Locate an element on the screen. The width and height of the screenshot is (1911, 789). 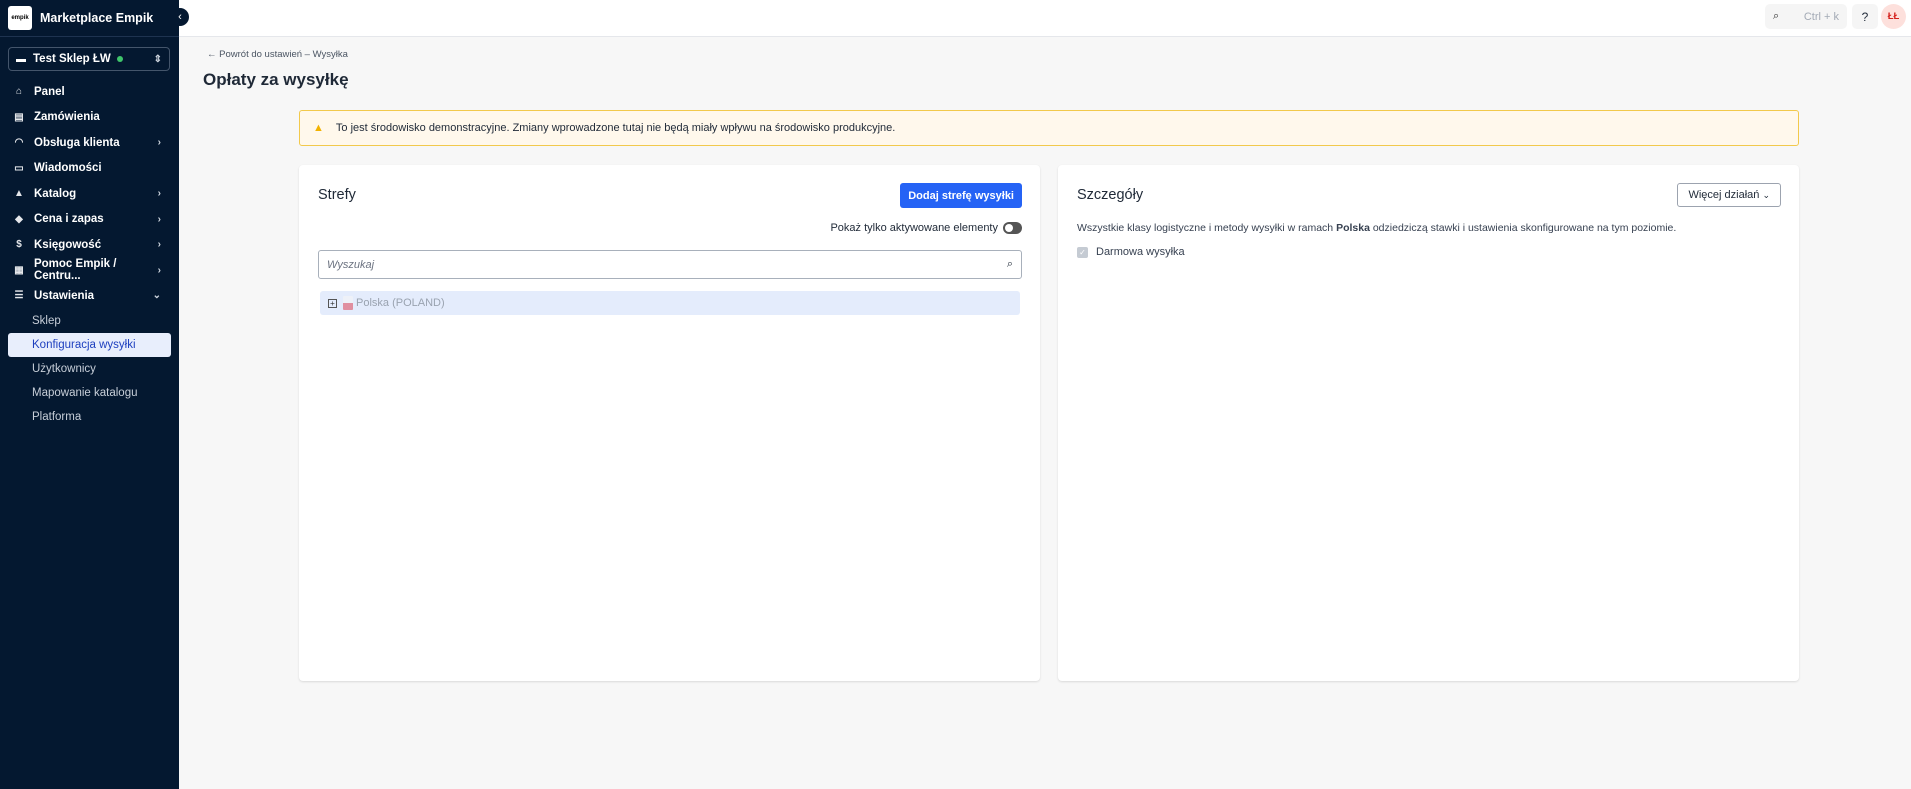
store-name: Test Sklep ŁW is located at coordinates (72, 59).